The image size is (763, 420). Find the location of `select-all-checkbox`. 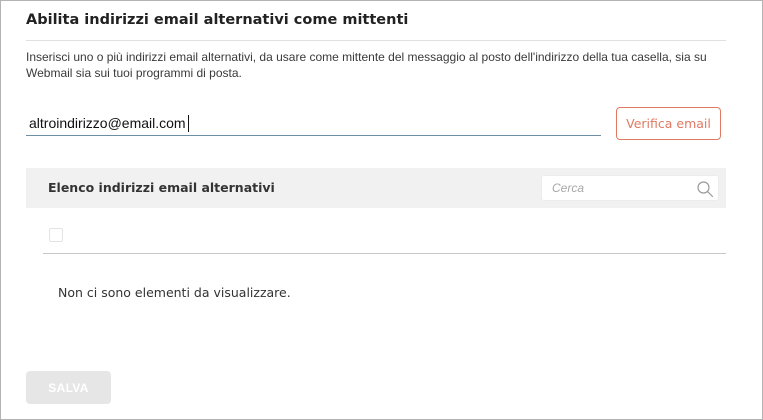

select-all-checkbox is located at coordinates (56, 235).